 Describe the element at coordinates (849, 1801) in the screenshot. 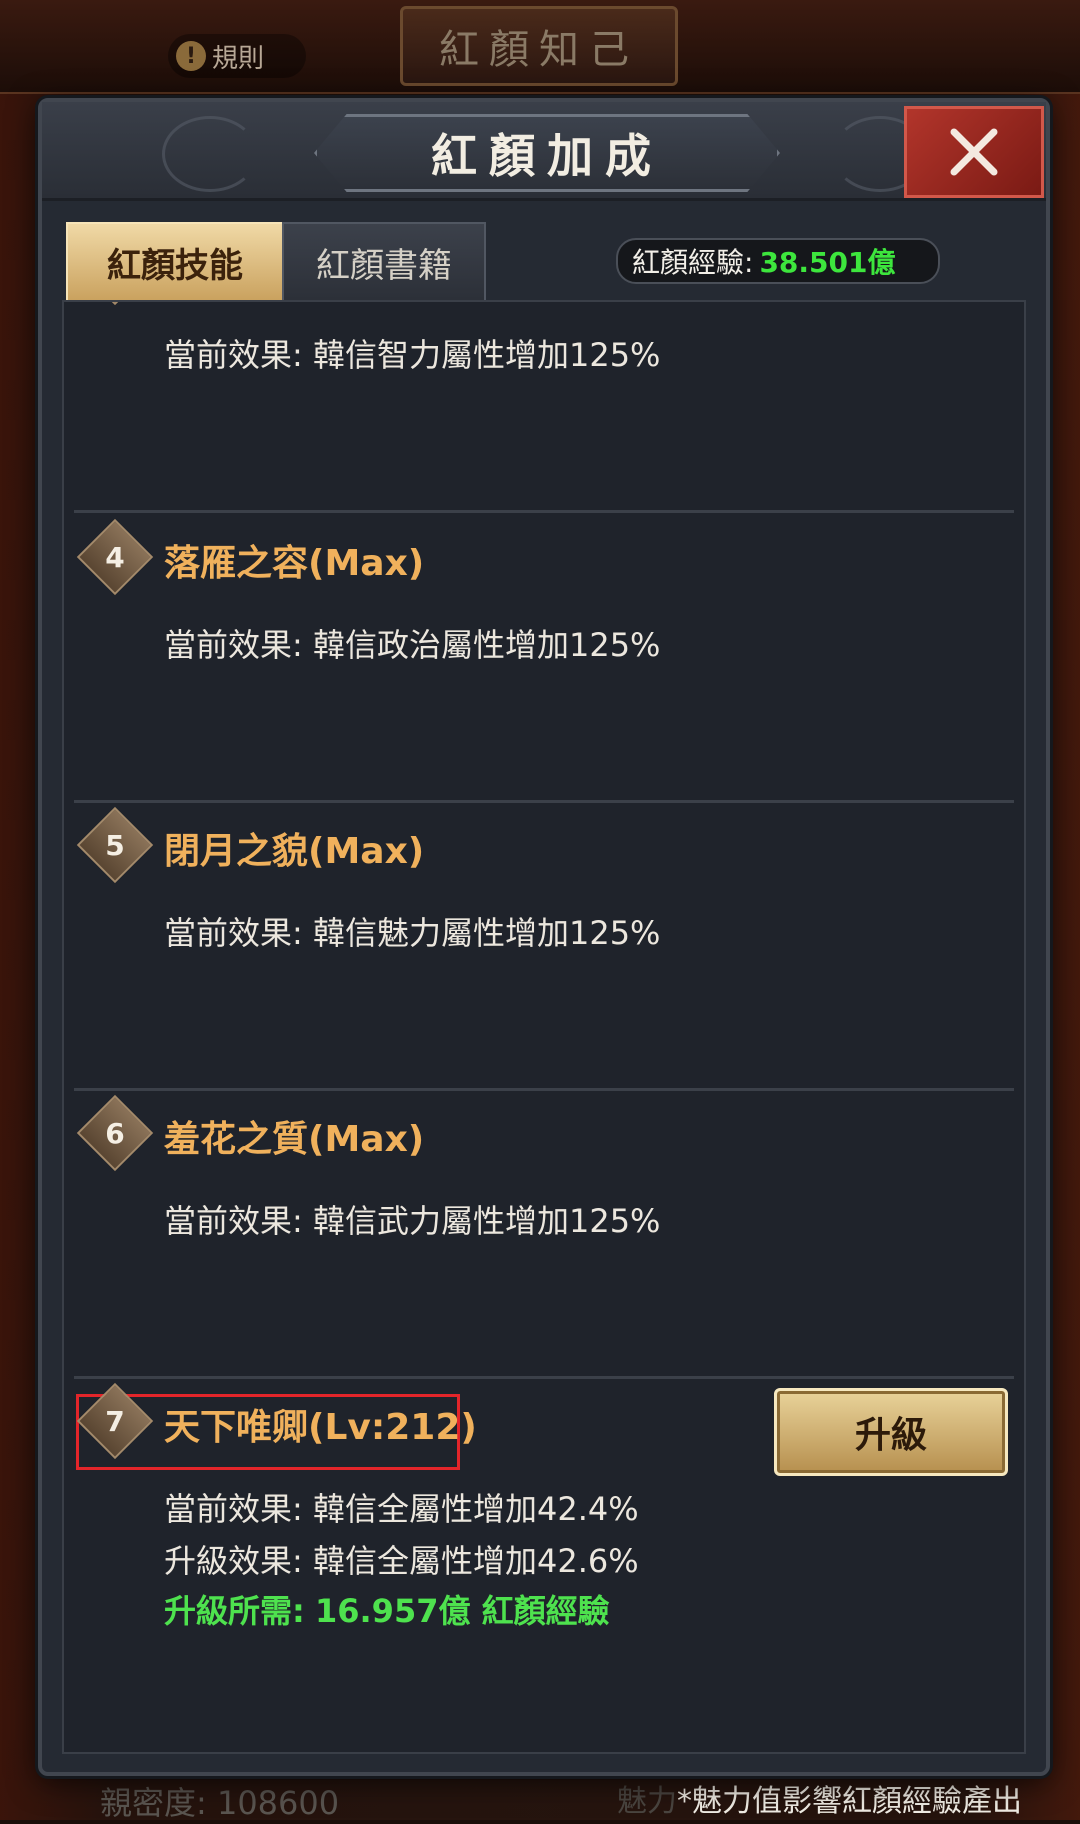

I see `footnote-text: *魅力值影響紅顏經驗產出` at that location.